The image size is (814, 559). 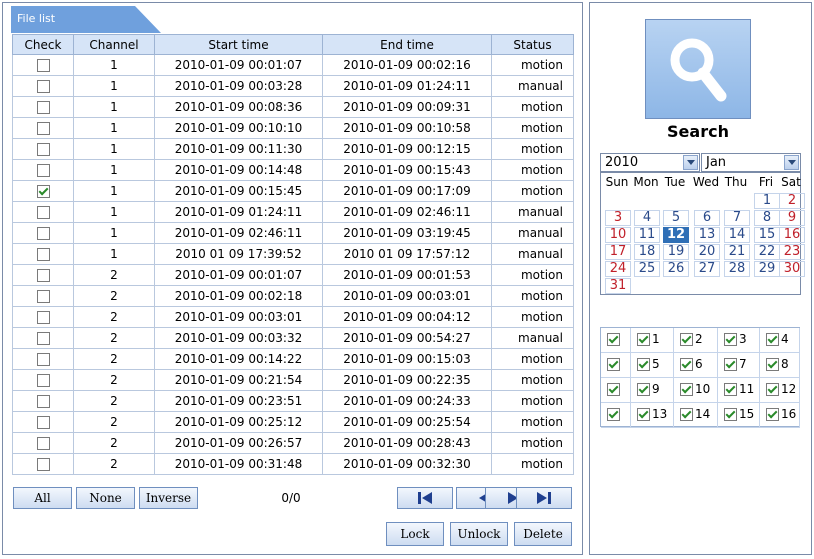 What do you see at coordinates (696, 390) in the screenshot?
I see `channel-option: 10` at bounding box center [696, 390].